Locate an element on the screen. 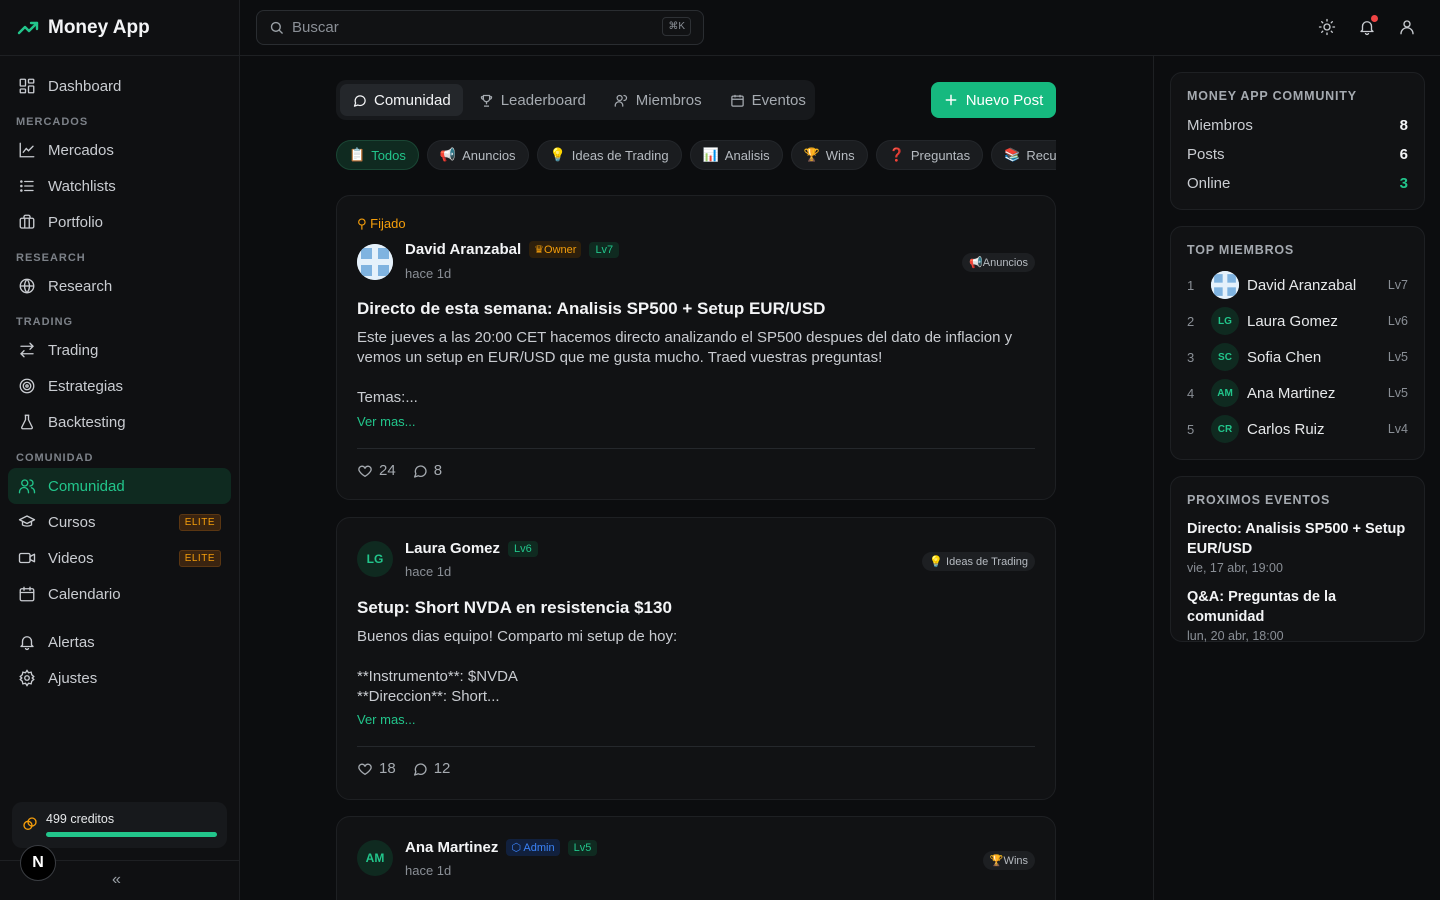  sidebar-item-mercados: Mercados is located at coordinates (119, 150).